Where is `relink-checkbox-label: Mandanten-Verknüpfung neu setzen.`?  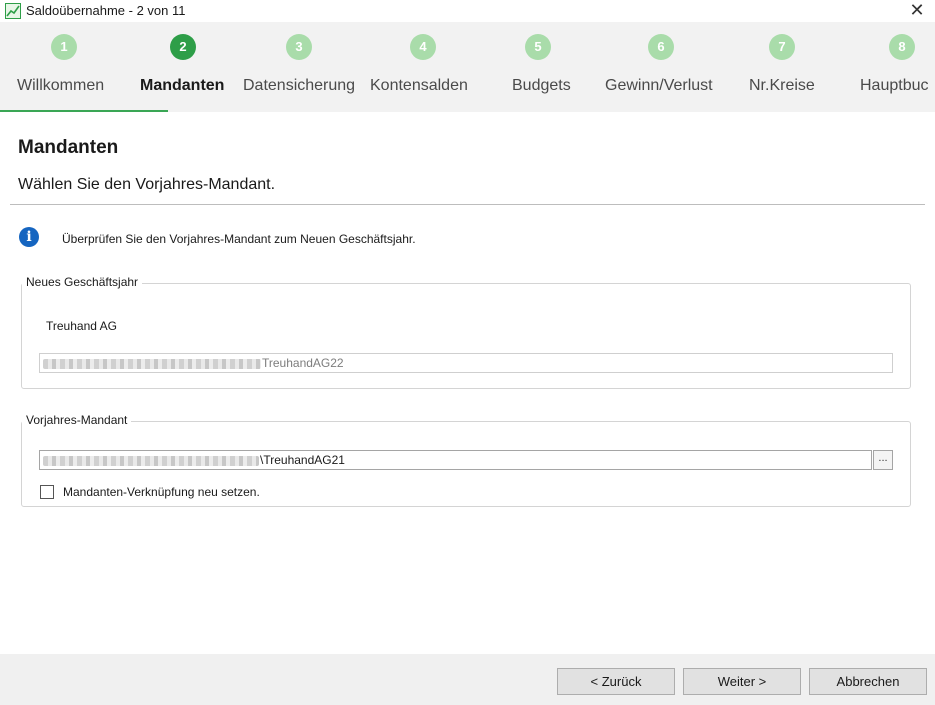
relink-checkbox-label: Mandanten-Verknüpfung neu setzen. is located at coordinates (161, 492).